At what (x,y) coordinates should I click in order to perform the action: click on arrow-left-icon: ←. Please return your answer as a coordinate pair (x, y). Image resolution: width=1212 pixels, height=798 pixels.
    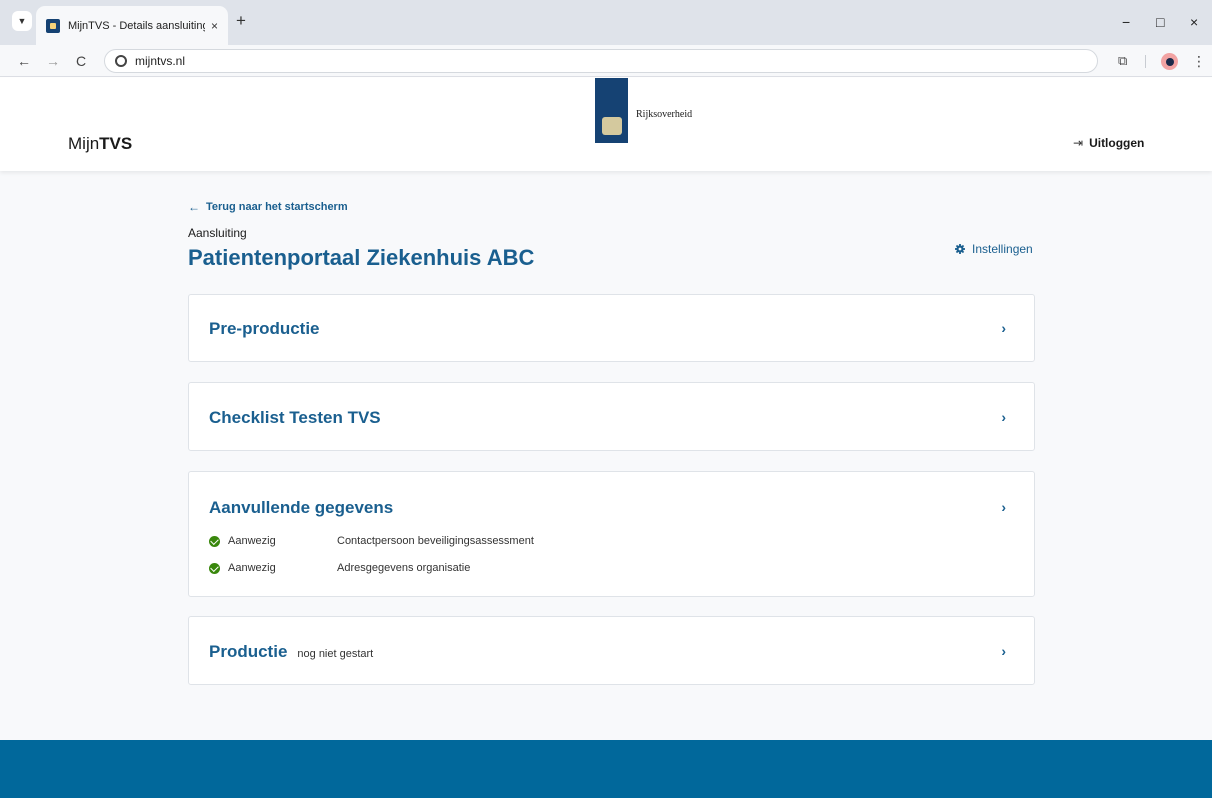
    Looking at the image, I should click on (194, 207).